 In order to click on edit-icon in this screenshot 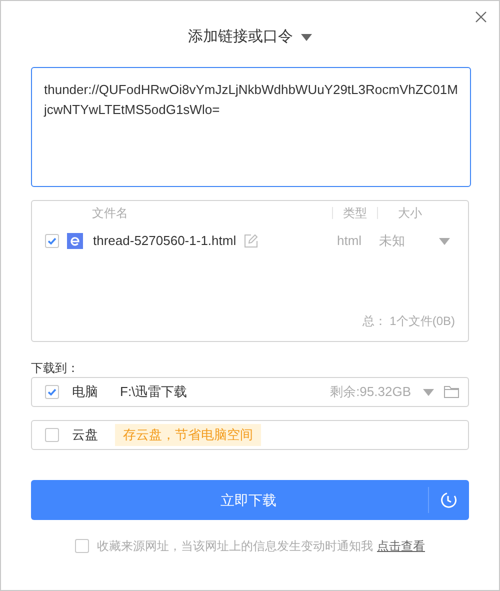, I will do `click(251, 241)`.